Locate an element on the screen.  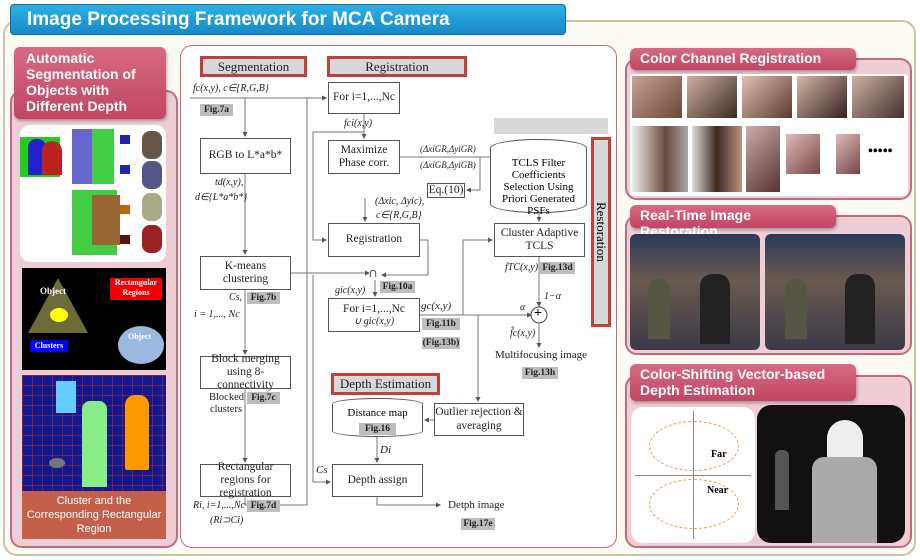
intersection-symbol: ∩ is located at coordinates (373, 273).